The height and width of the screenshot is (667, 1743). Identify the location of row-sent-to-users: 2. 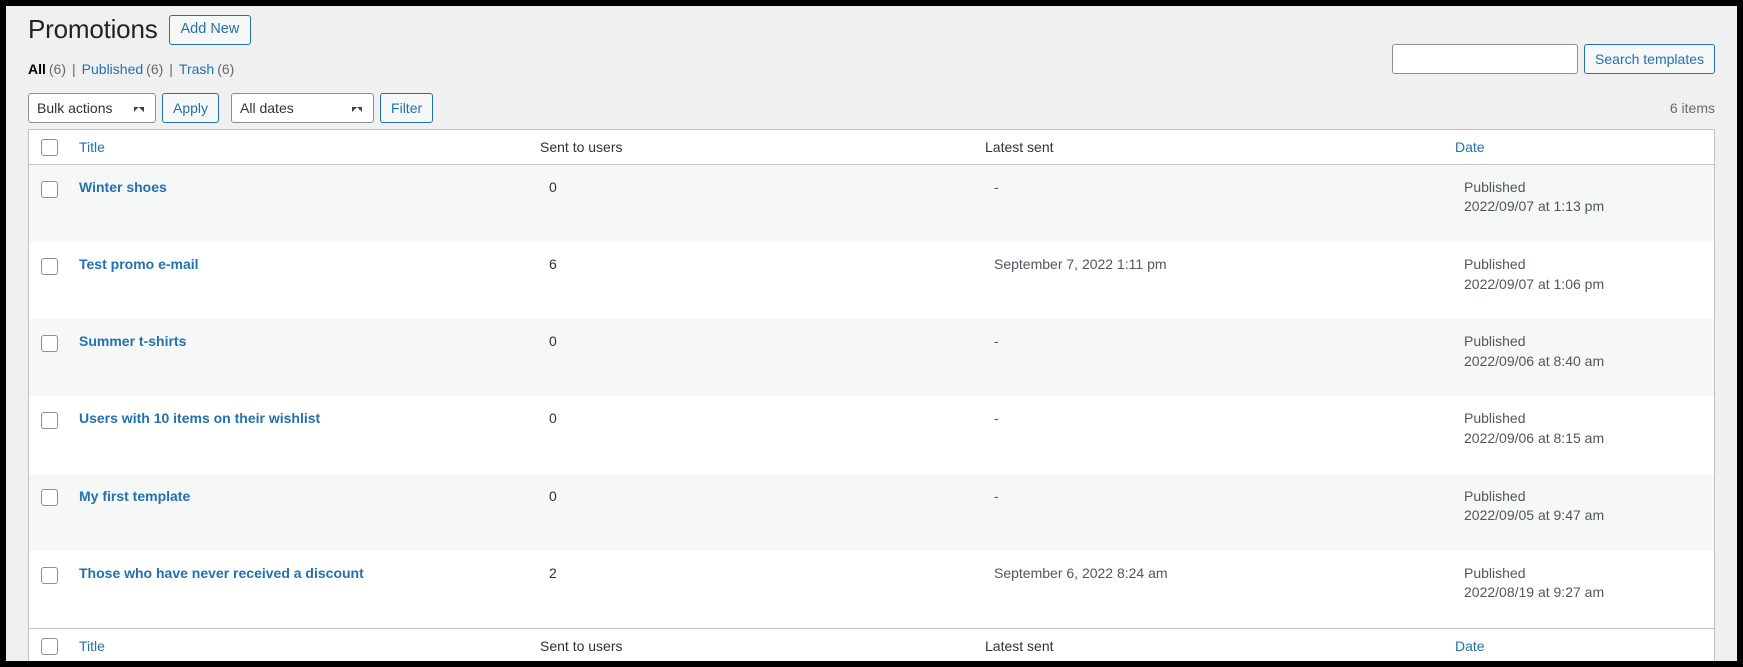
(553, 572).